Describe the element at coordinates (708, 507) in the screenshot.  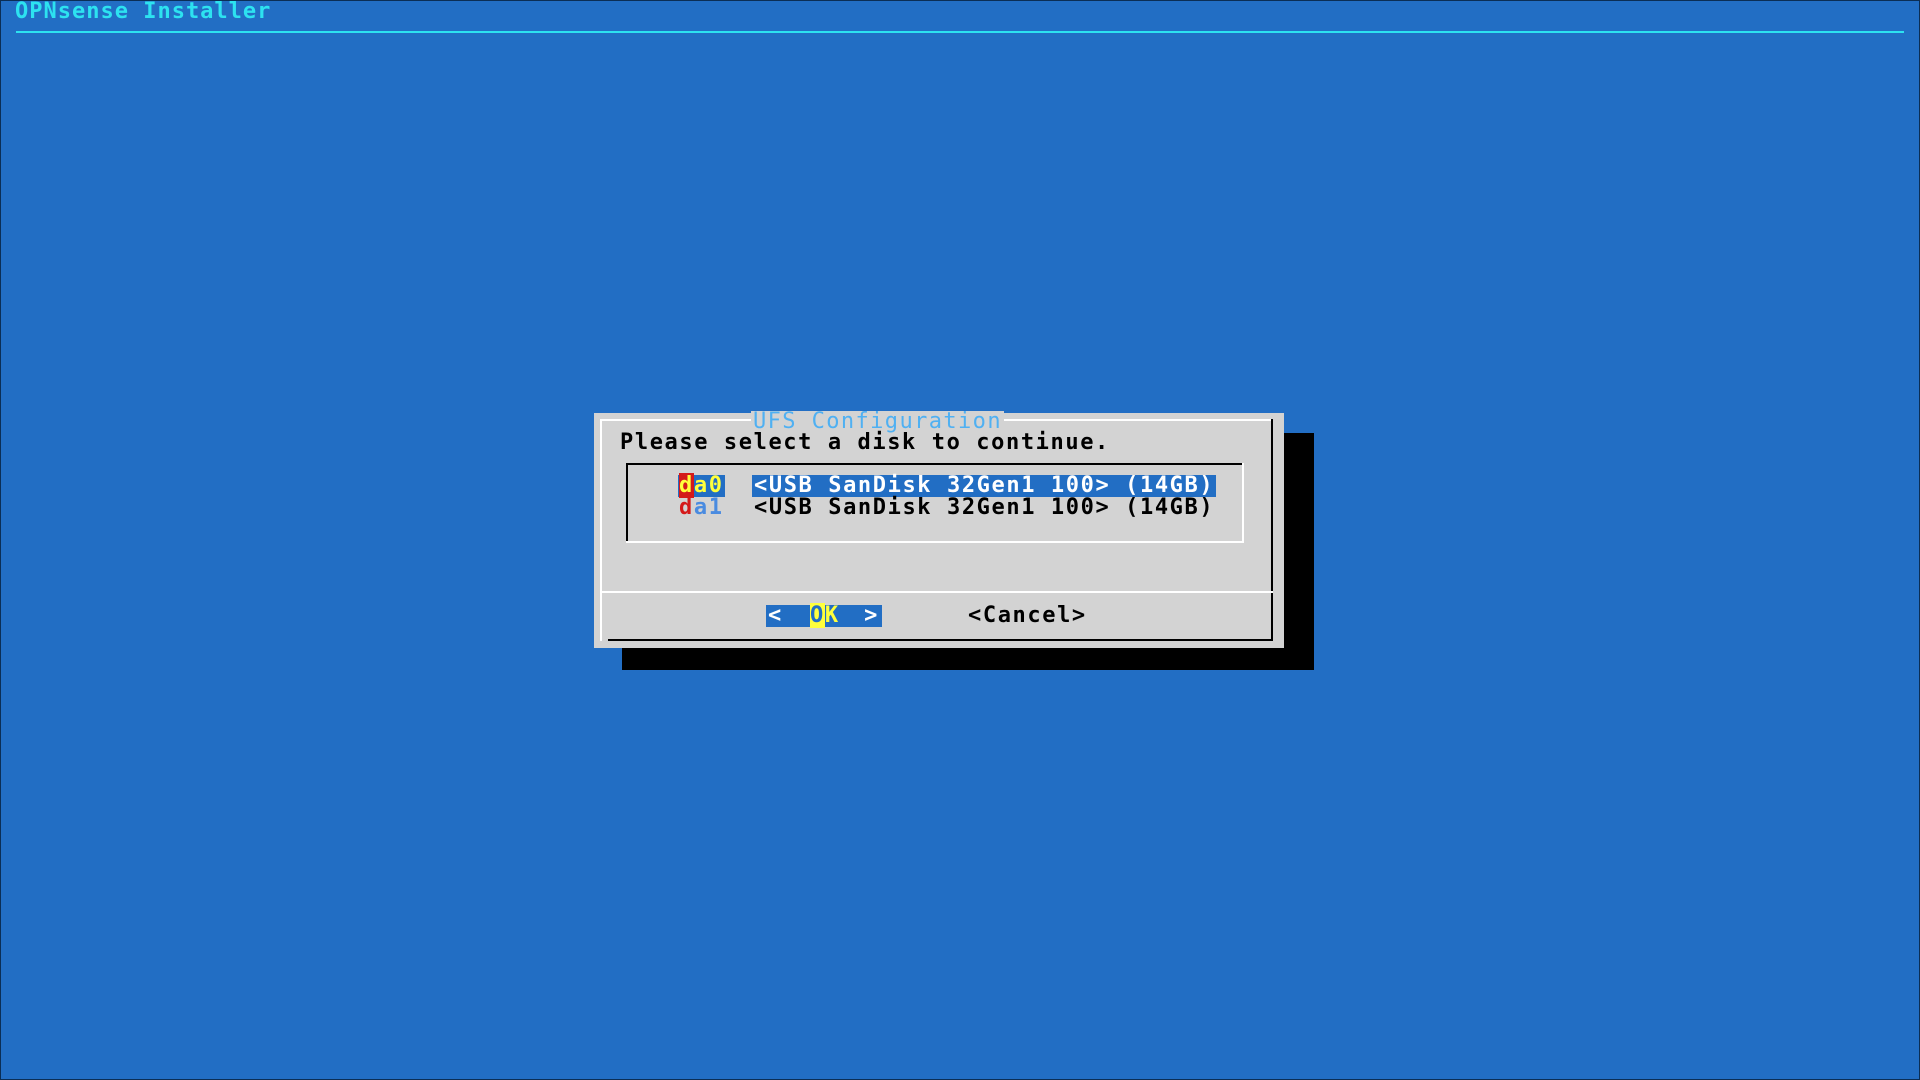
I see `disk-tag-rest: a1` at that location.